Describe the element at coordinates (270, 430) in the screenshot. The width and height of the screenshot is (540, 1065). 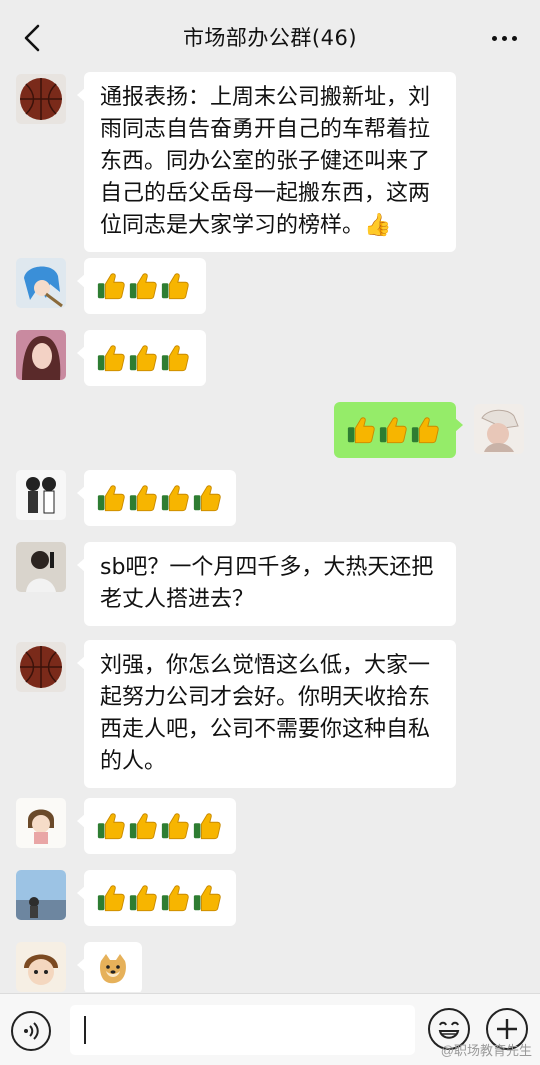
I see `message-row-own` at that location.